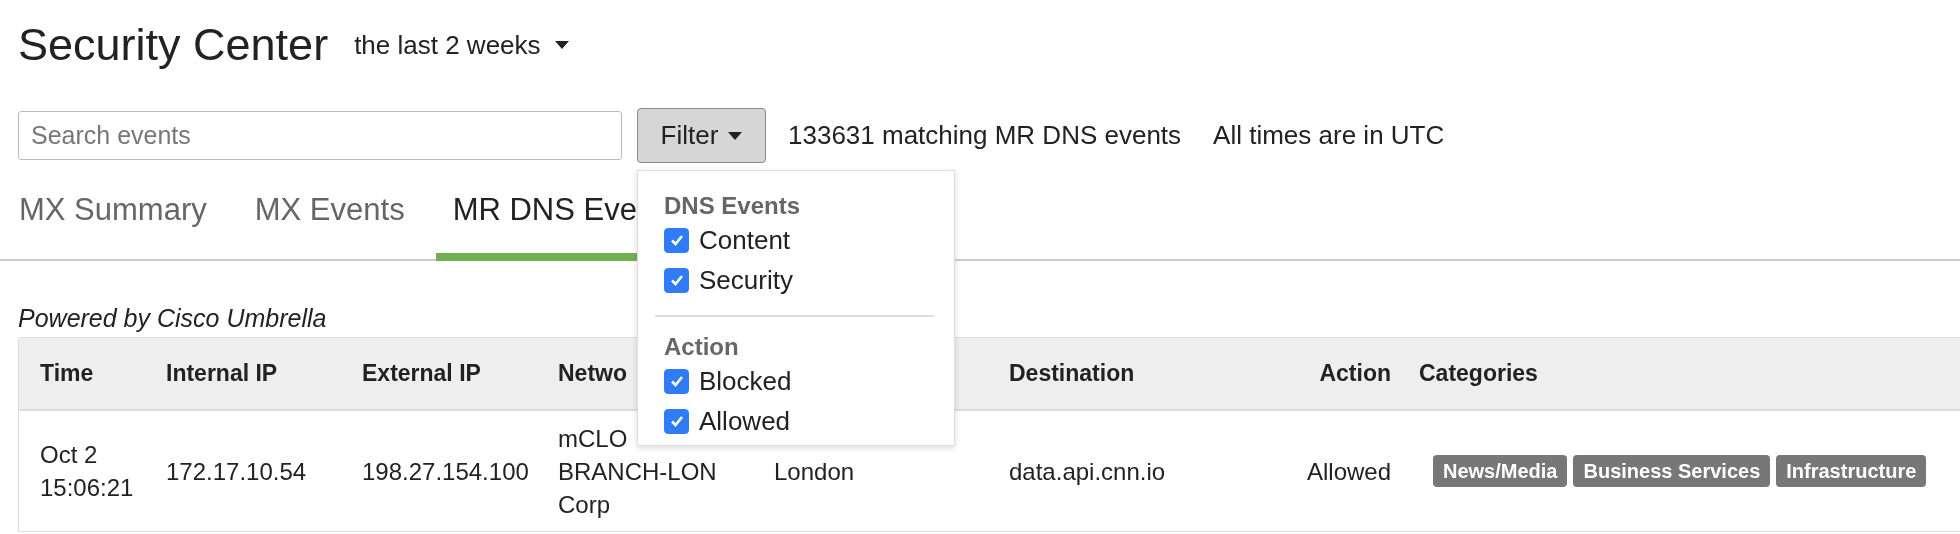 Image resolution: width=1960 pixels, height=534 pixels. What do you see at coordinates (172, 318) in the screenshot?
I see `powered-by-note: Powered by Cisco Umbrella` at bounding box center [172, 318].